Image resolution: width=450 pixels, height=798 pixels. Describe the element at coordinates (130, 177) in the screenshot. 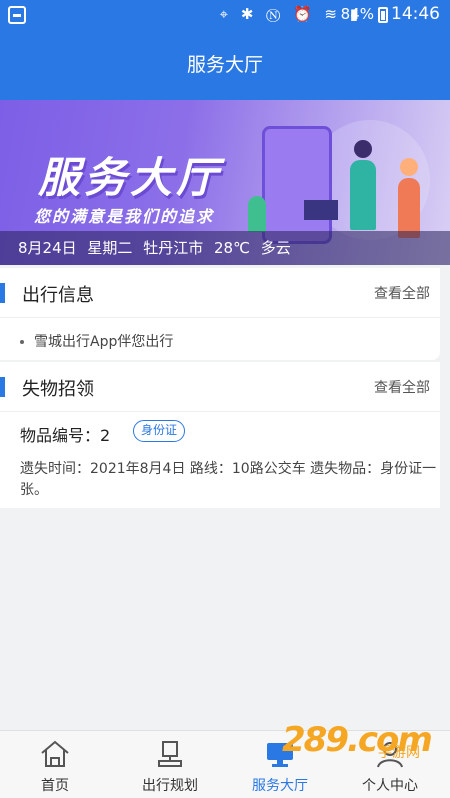

I see `banner-headline: 服务大厅` at that location.